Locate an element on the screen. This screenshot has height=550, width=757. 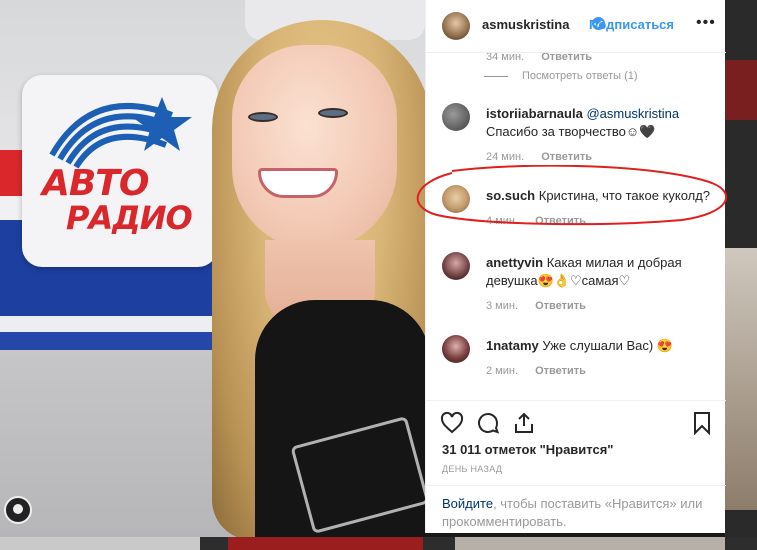
comment-username: anettyvin is located at coordinates (514, 262).